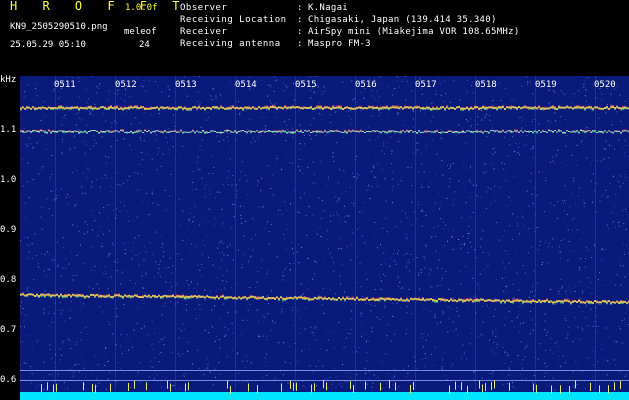  I want to click on x-tick-0511: 0511, so click(65, 85).